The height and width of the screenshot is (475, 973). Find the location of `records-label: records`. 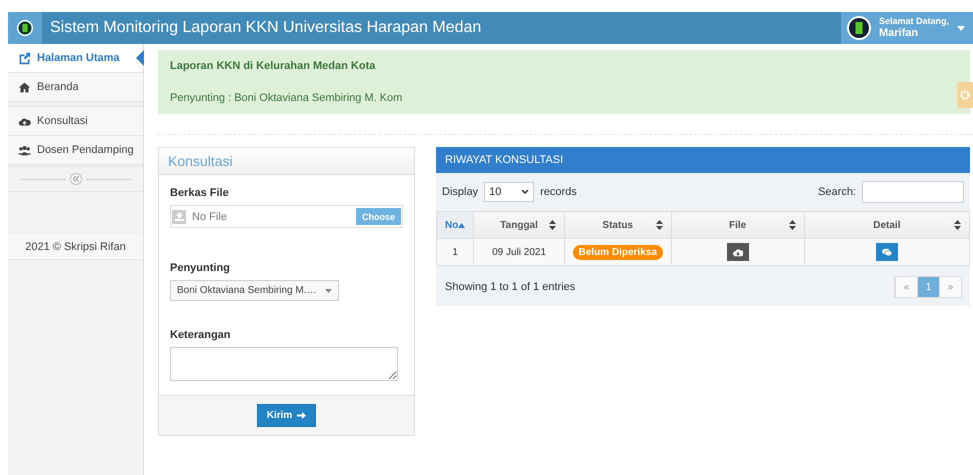

records-label: records is located at coordinates (558, 192).